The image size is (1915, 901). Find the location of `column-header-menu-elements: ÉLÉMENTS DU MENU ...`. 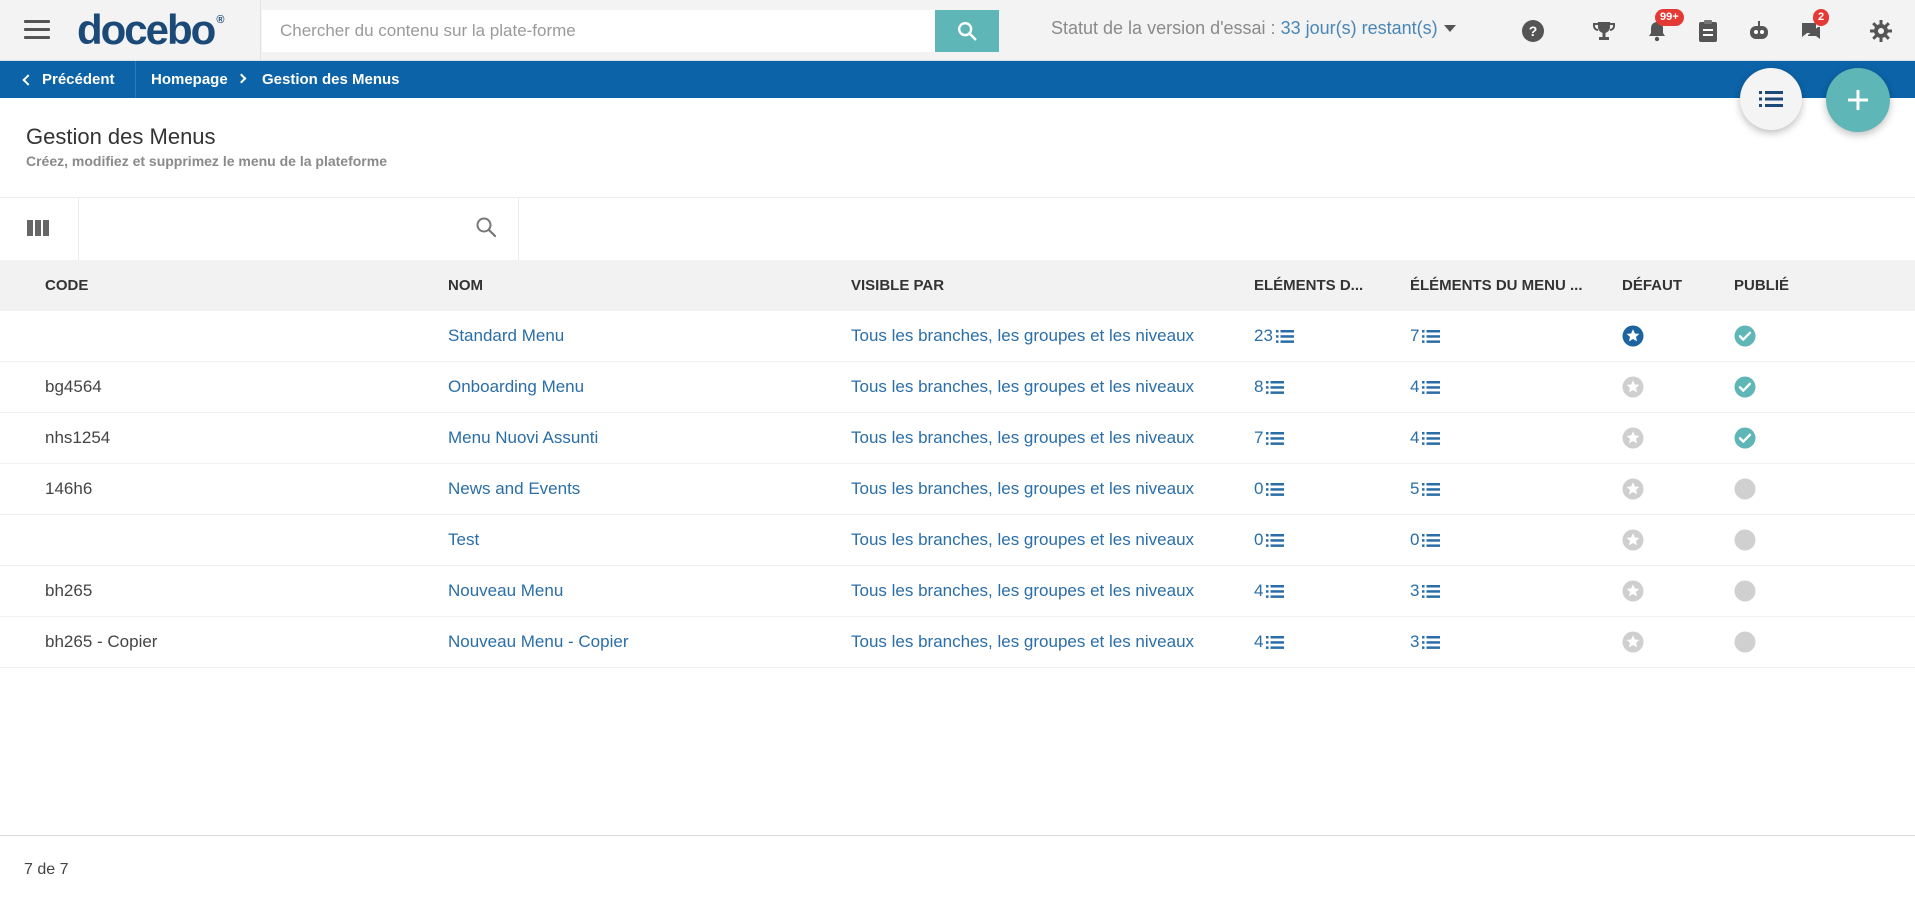

column-header-menu-elements: ÉLÉMENTS DU MENU ... is located at coordinates (1496, 285).